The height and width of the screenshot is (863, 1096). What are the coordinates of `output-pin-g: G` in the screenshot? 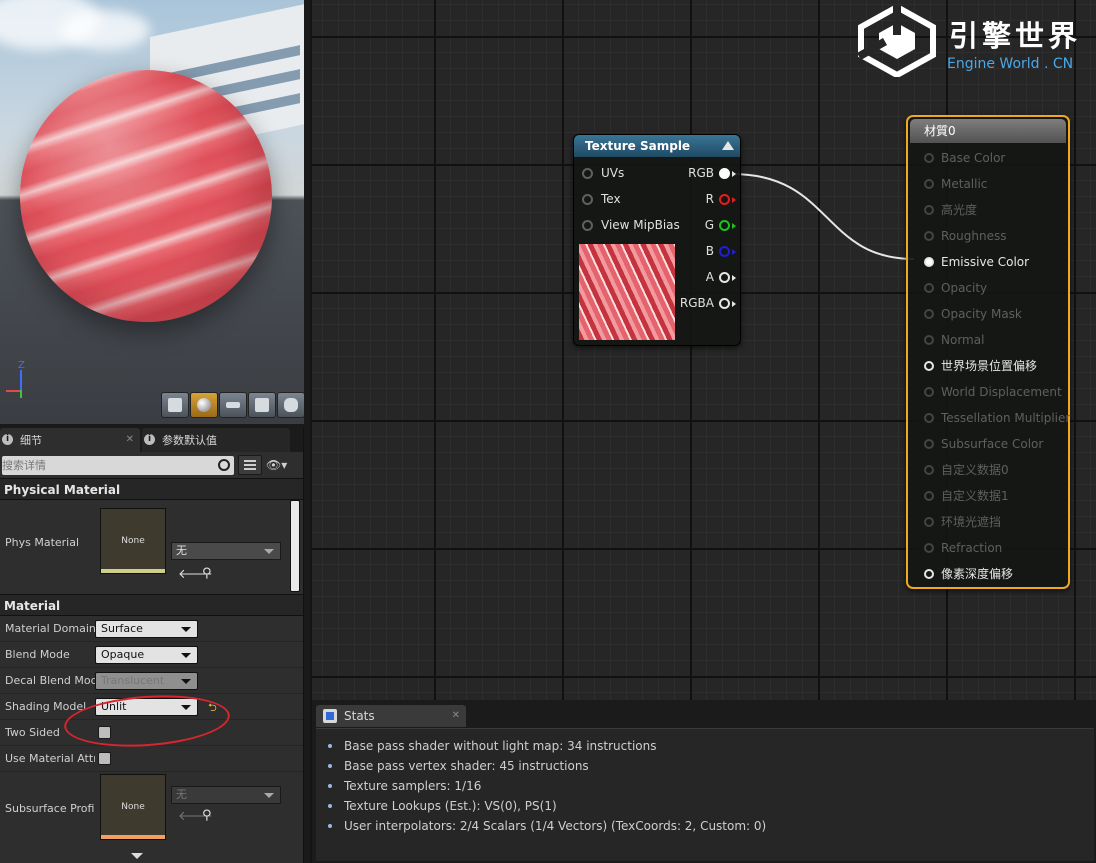 It's located at (706, 225).